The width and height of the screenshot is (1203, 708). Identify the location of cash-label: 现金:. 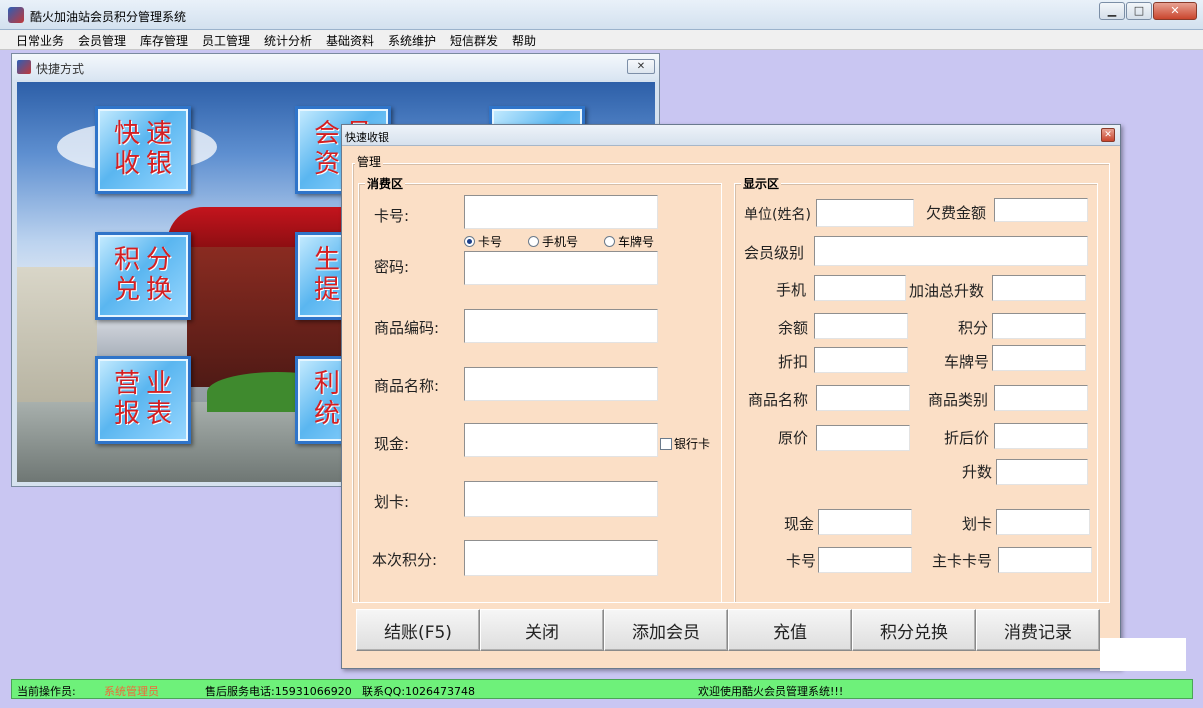
(392, 444).